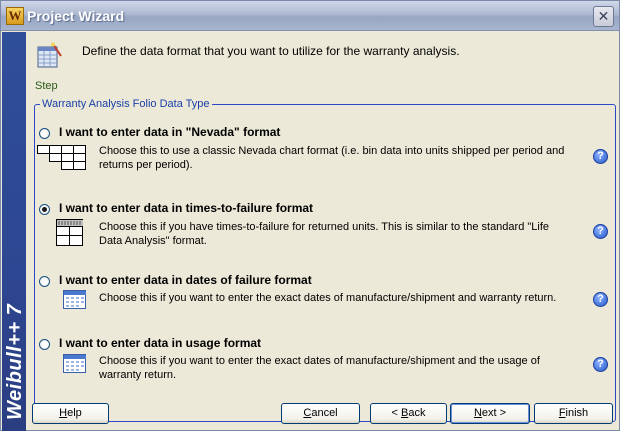 The width and height of the screenshot is (620, 431). Describe the element at coordinates (44, 344) in the screenshot. I see `radio-usage` at that location.